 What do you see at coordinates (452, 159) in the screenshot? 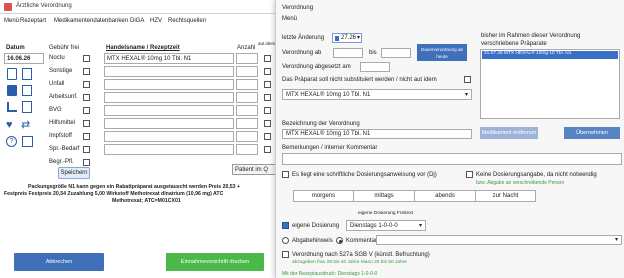
I see `remarks-input` at bounding box center [452, 159].